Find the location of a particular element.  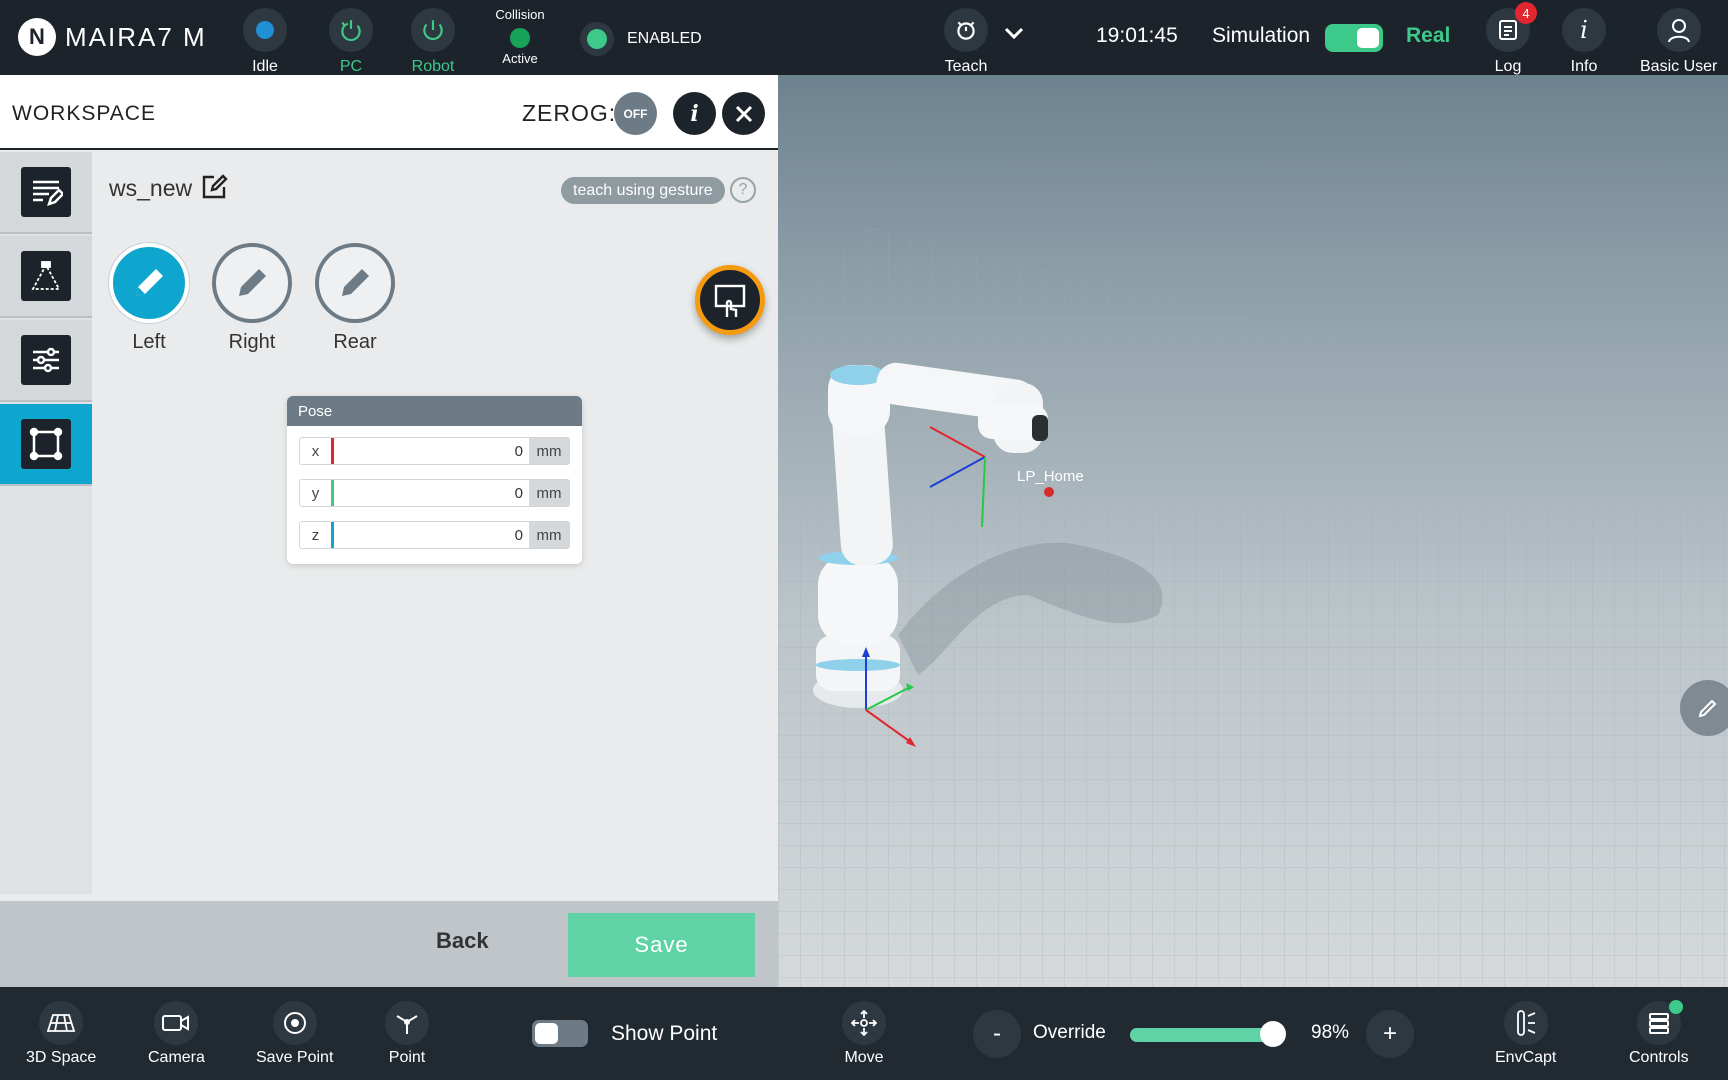

env-capture-icon is located at coordinates (1525, 1023).